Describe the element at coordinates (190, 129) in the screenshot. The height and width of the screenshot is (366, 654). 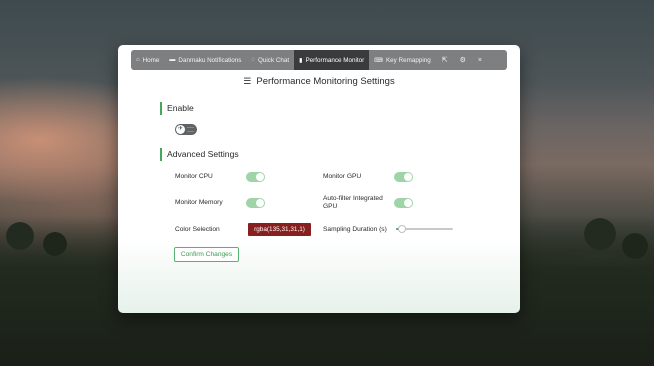
I see `toggle-stripes` at that location.